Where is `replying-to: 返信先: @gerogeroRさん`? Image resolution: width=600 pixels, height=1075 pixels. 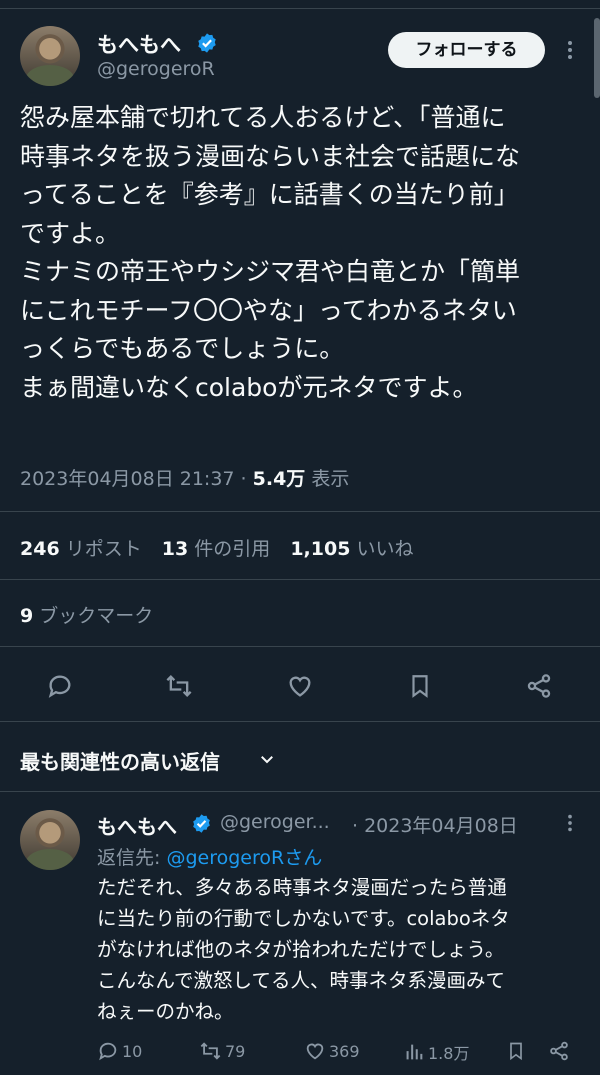
replying-to: 返信先: @gerogeroRさん is located at coordinates (210, 858).